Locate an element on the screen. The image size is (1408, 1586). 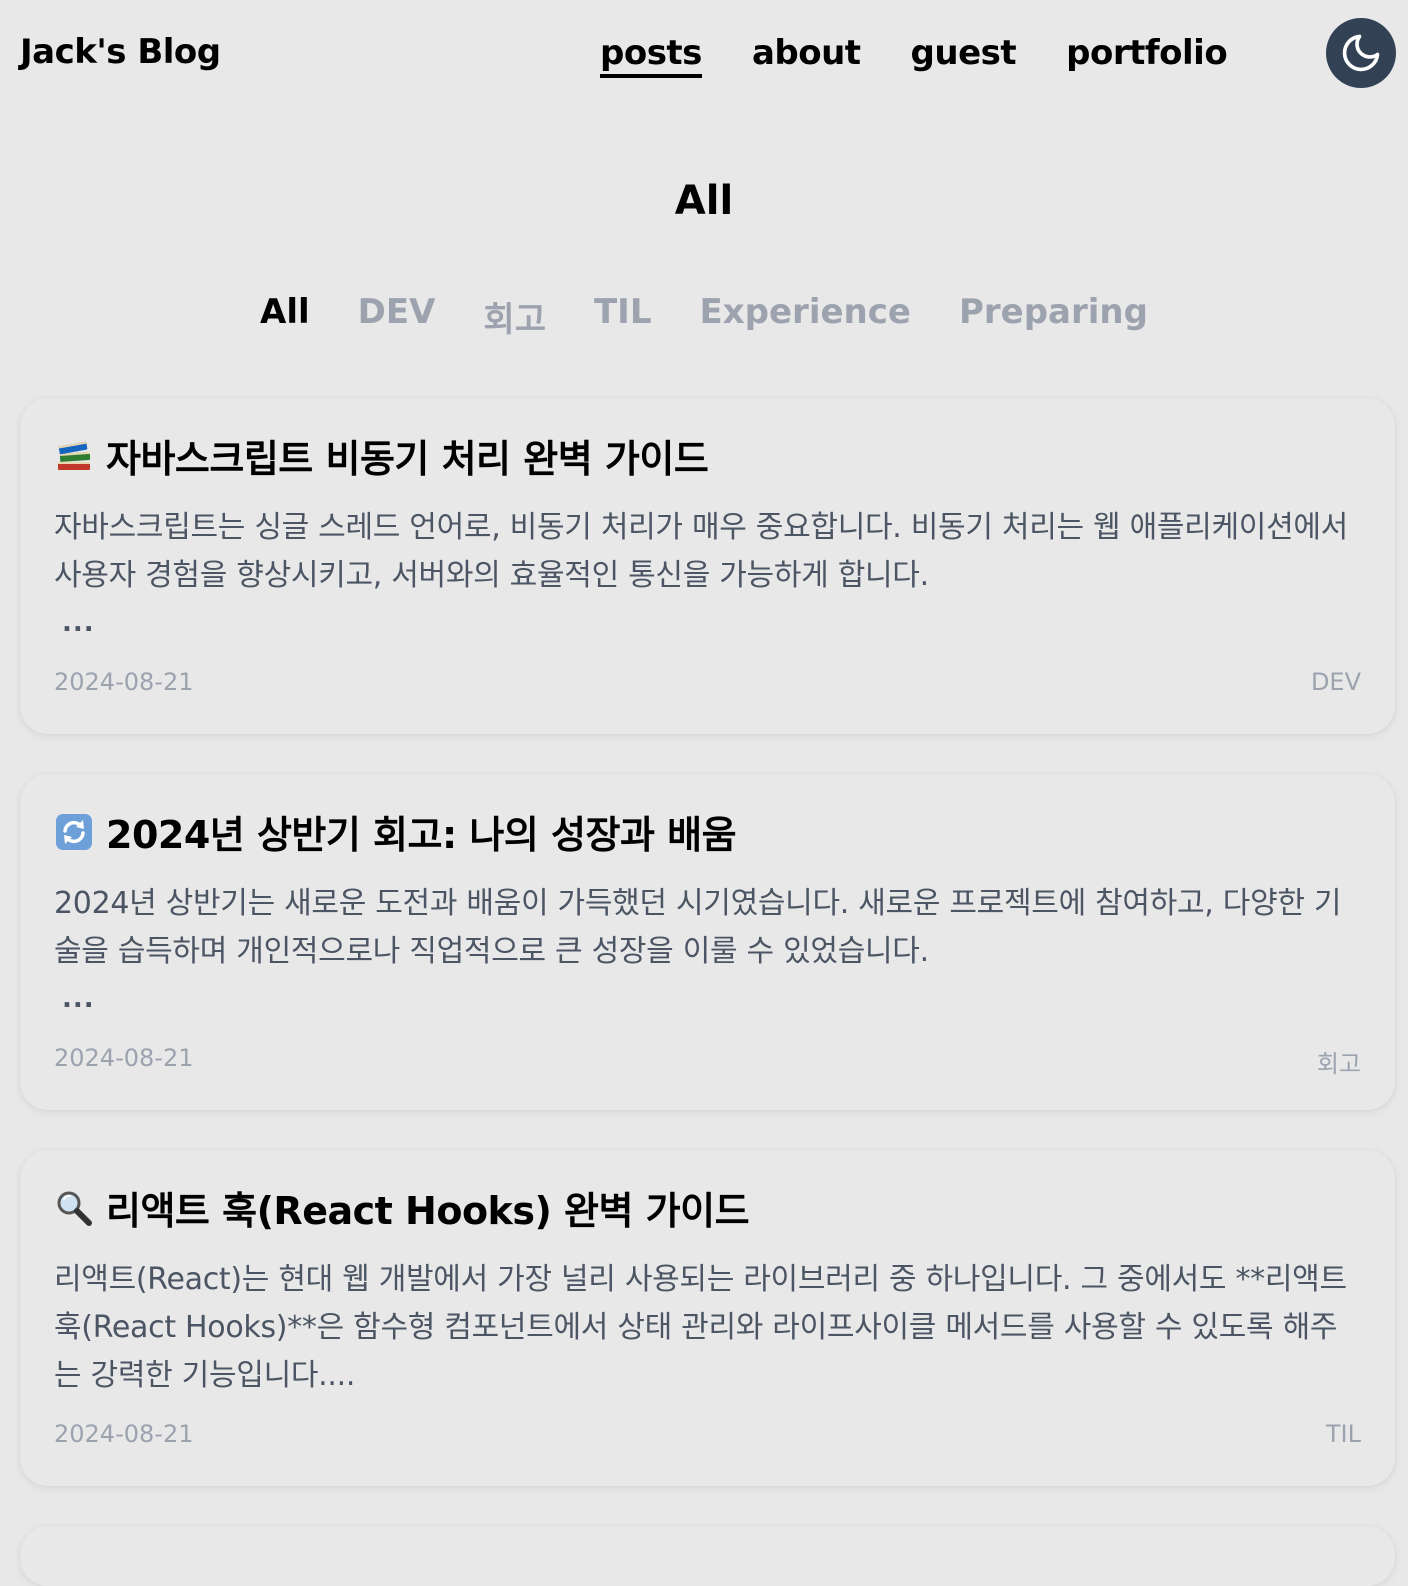
category-experience: Experience is located at coordinates (805, 316).